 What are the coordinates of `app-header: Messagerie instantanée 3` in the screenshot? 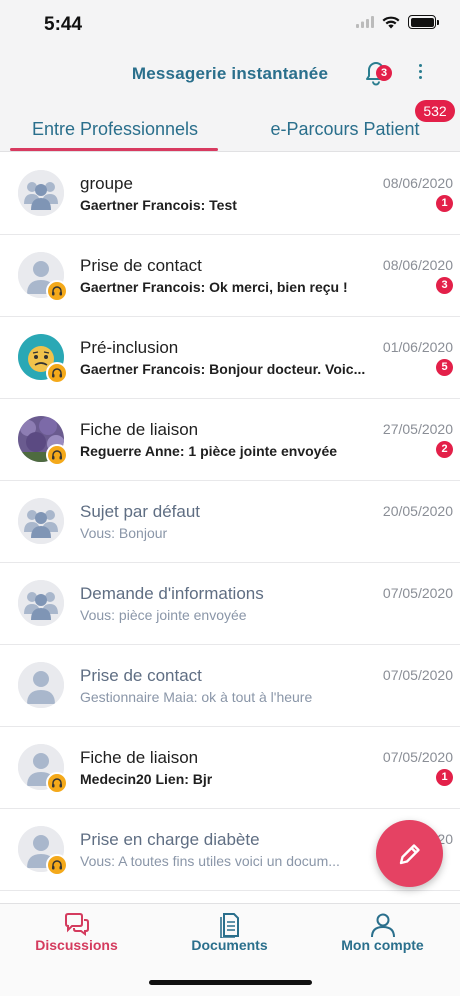 It's located at (230, 75).